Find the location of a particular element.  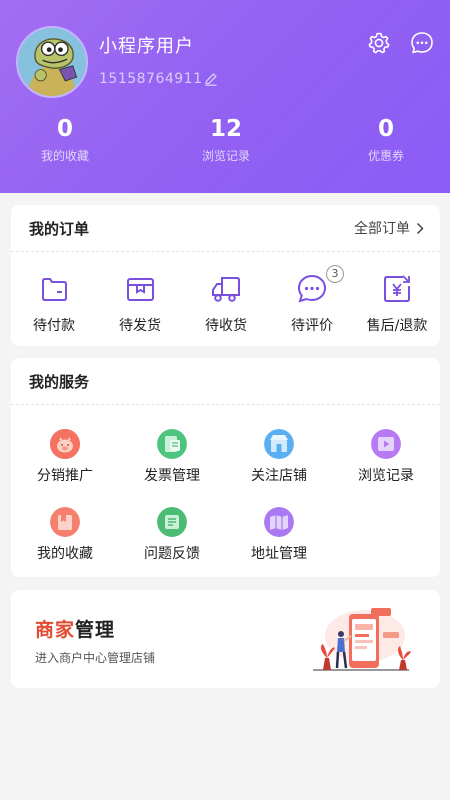

service-follow-store: 关注店铺 is located at coordinates (279, 457).